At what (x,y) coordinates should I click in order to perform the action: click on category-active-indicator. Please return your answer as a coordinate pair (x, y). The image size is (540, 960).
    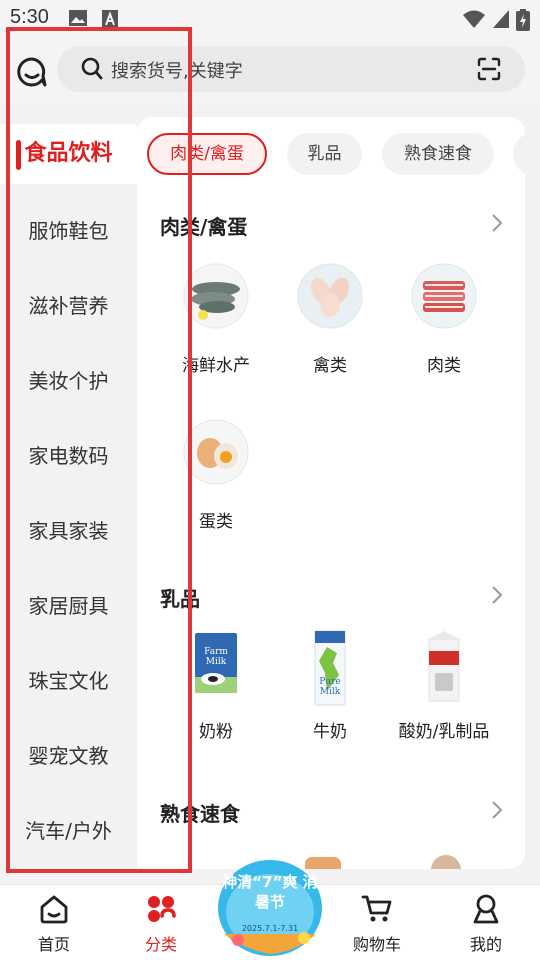
    Looking at the image, I should click on (18, 155).